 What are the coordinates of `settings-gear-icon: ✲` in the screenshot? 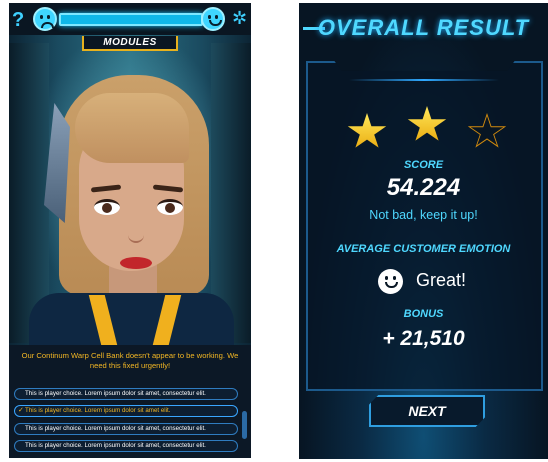 It's located at (239, 18).